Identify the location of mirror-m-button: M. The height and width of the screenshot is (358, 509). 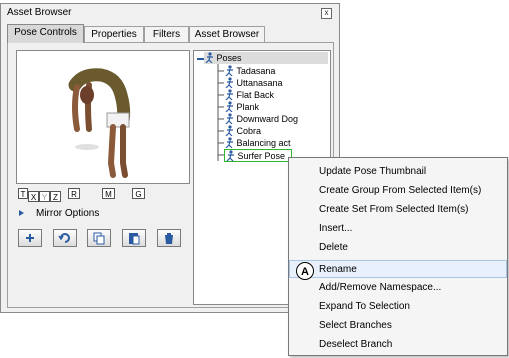
(108, 193).